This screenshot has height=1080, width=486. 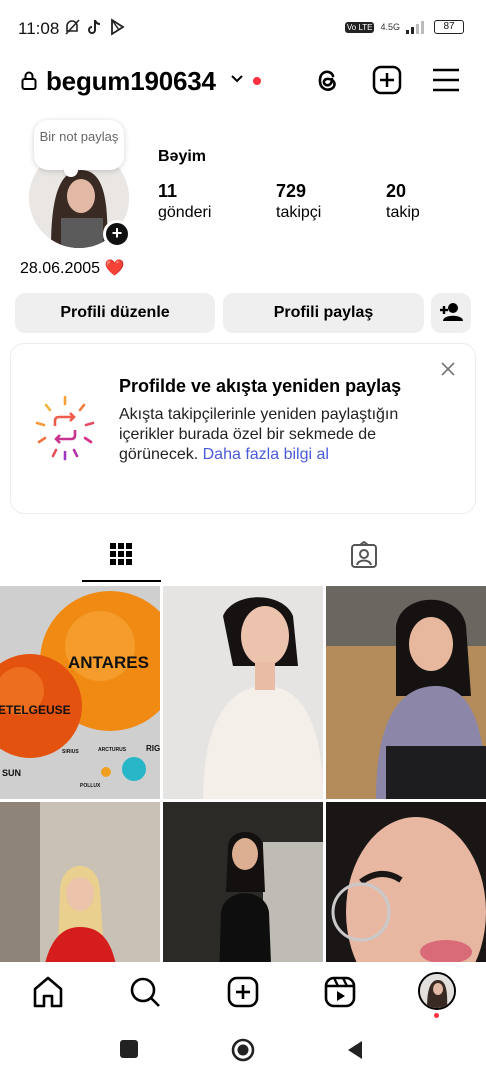 I want to click on add-person-icon, so click(x=451, y=312).